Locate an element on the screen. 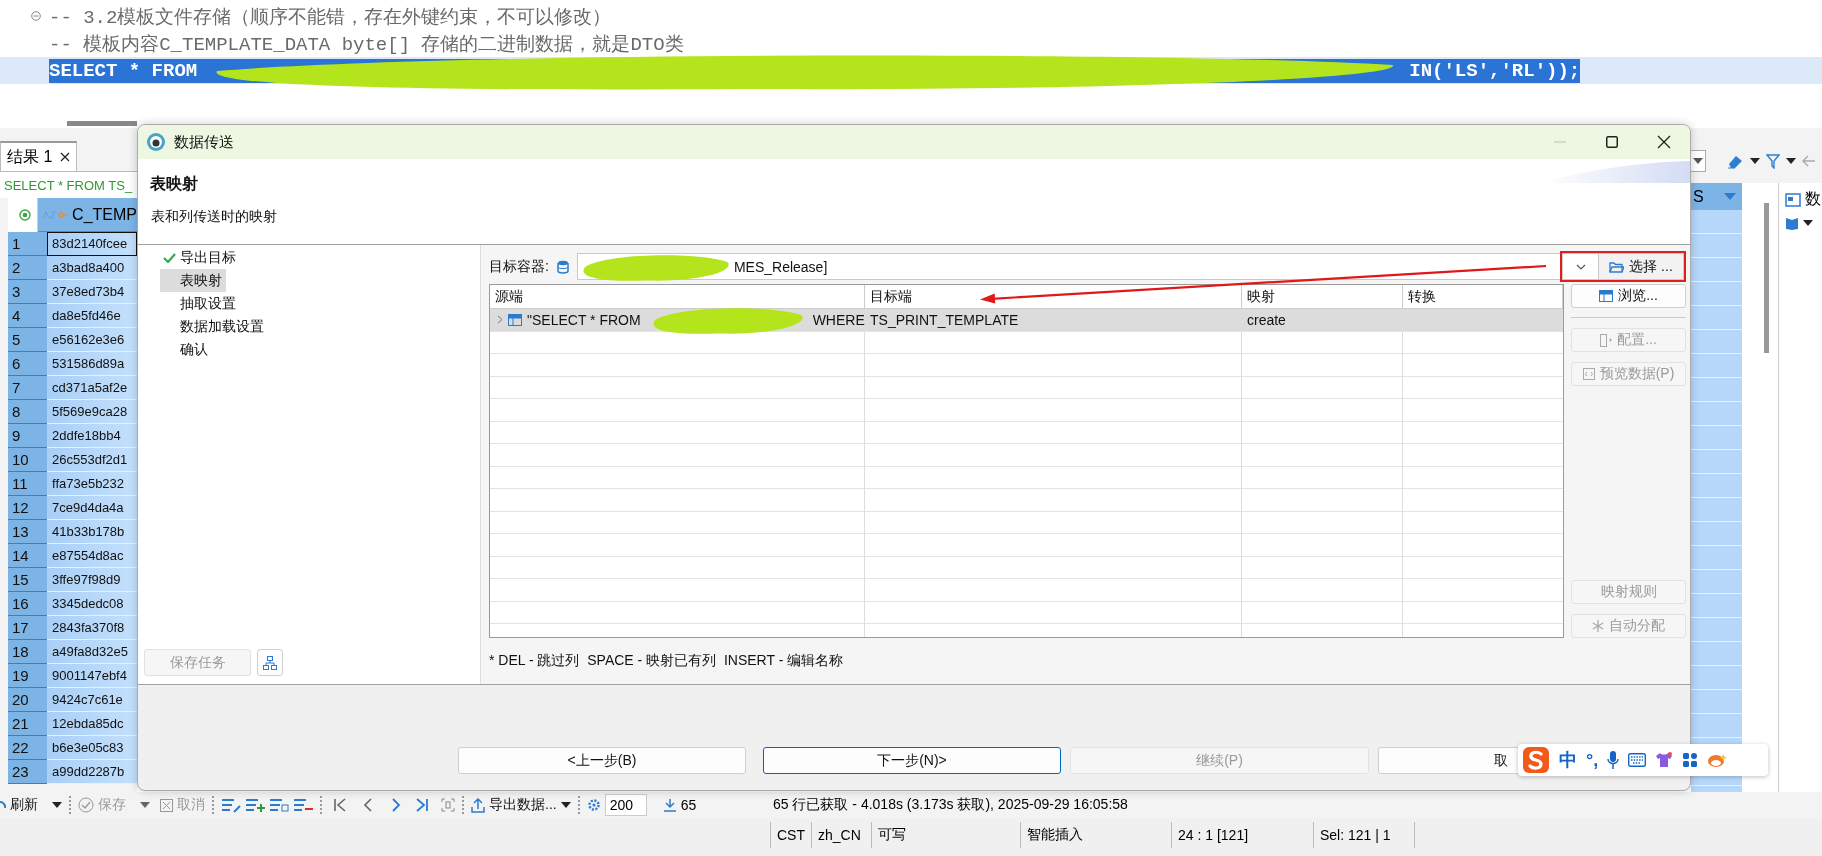 This screenshot has height=856, width=1822. row-number: 22 is located at coordinates (27, 748).